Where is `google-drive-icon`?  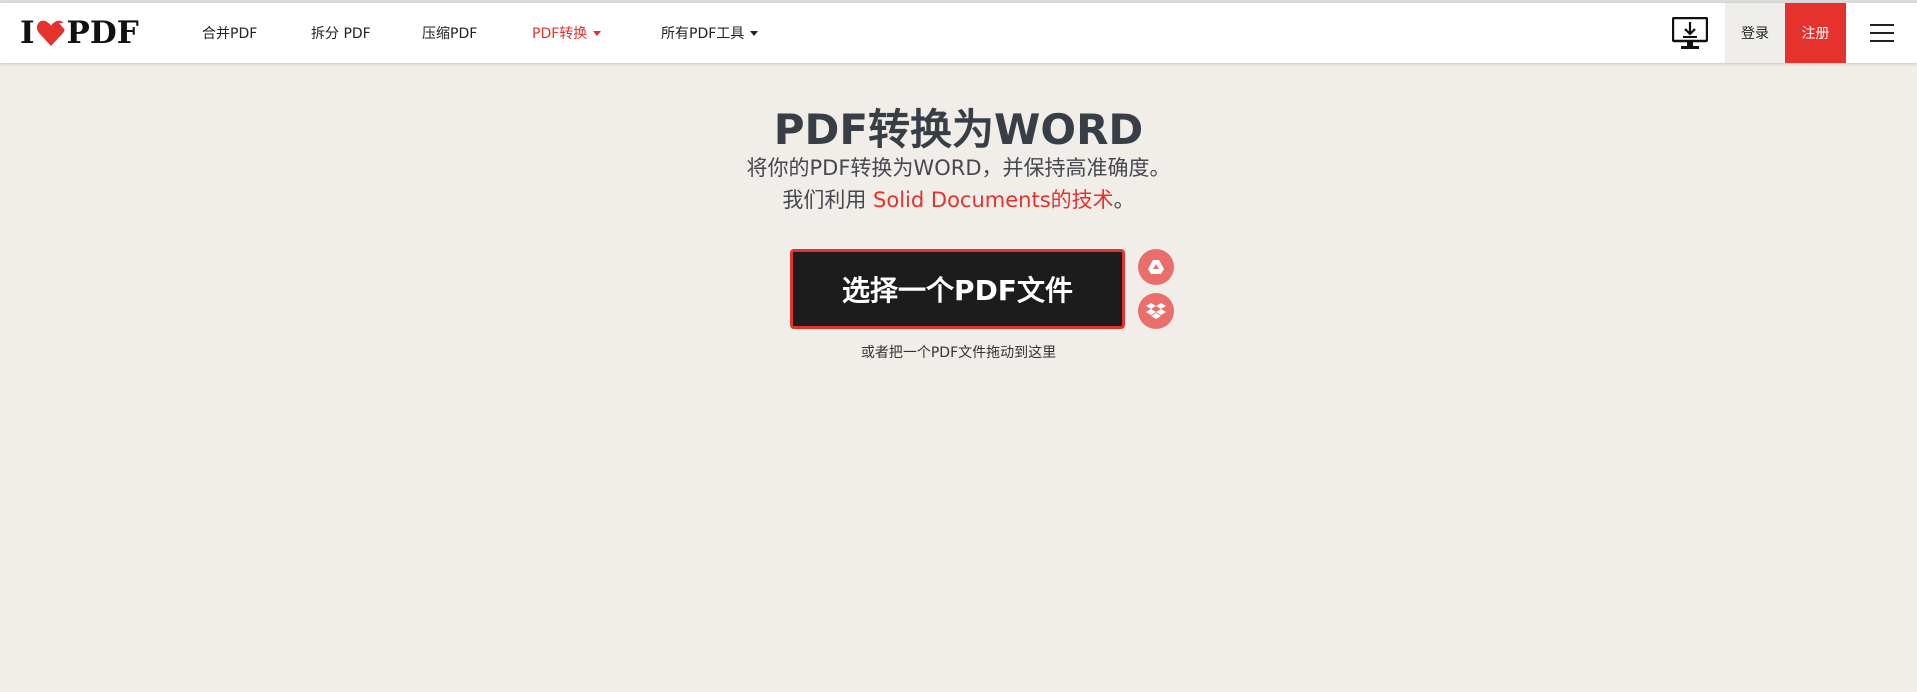
google-drive-icon is located at coordinates (1156, 267).